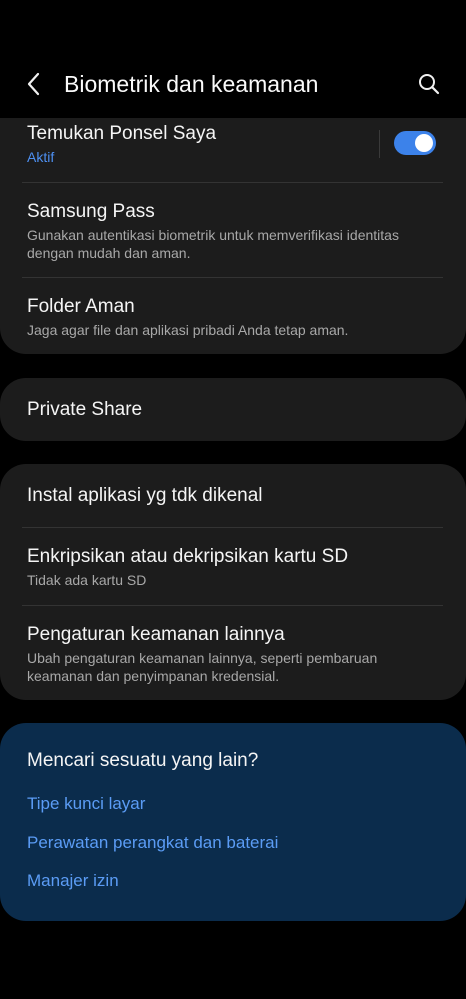 The width and height of the screenshot is (466, 999). I want to click on find-my-phone-toggle, so click(415, 143).